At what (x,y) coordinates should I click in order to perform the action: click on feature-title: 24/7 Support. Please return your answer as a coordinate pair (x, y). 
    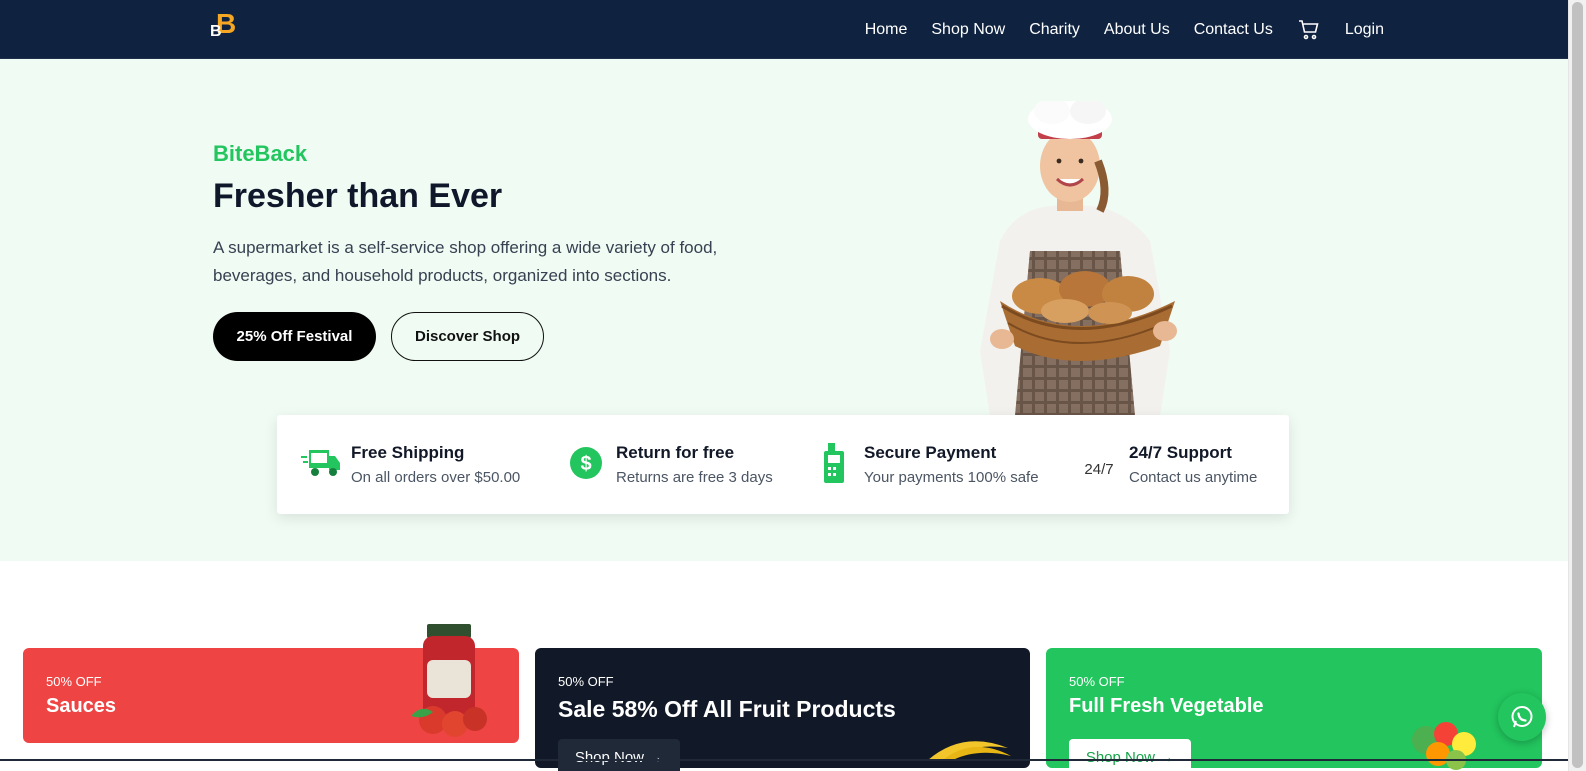
    Looking at the image, I should click on (1180, 452).